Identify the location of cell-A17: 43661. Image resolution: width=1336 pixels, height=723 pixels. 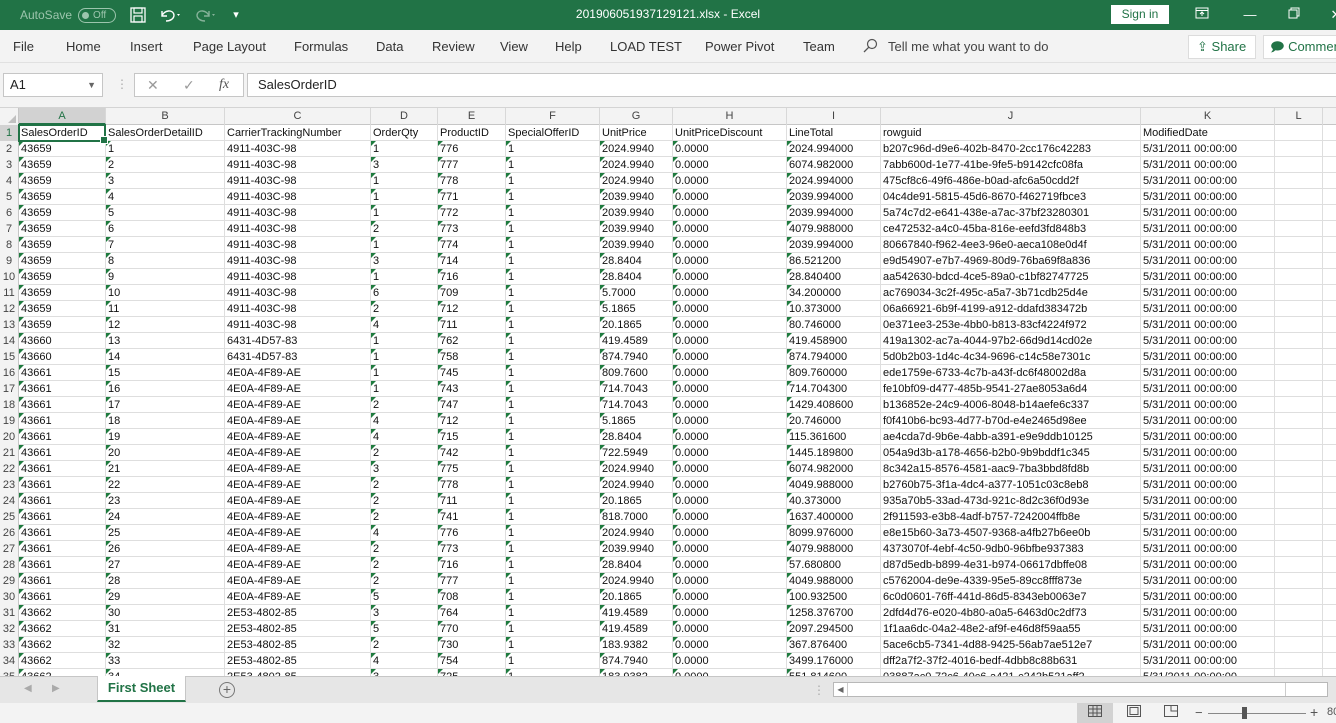
(62, 389).